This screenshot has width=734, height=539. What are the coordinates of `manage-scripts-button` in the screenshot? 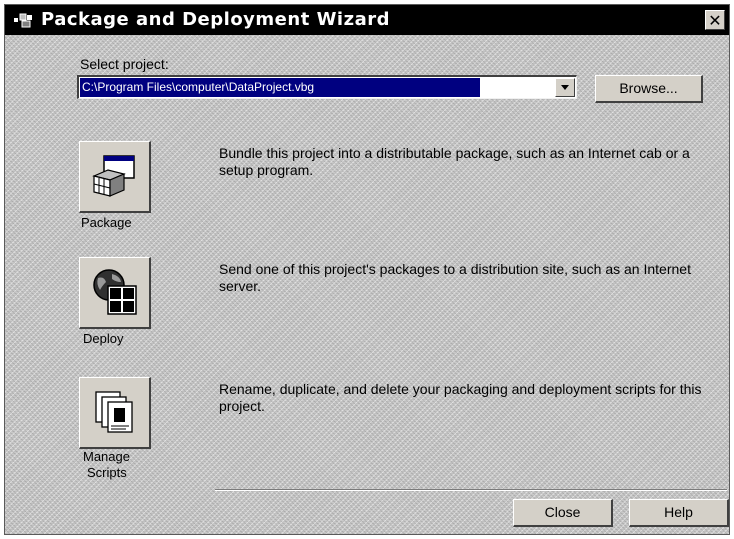 It's located at (115, 413).